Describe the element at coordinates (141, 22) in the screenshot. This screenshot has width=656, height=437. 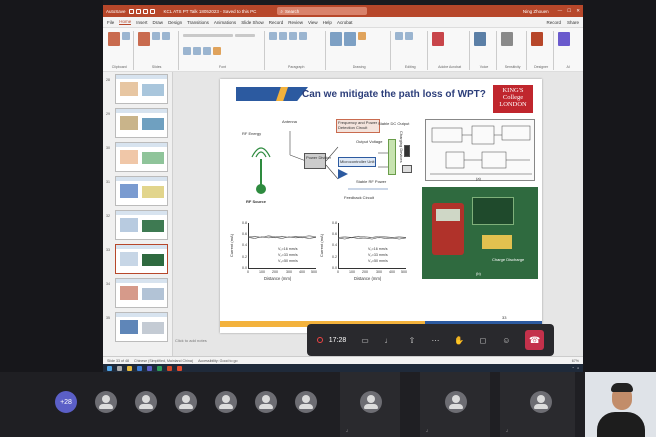
I see `tab-insert: Insert` at that location.